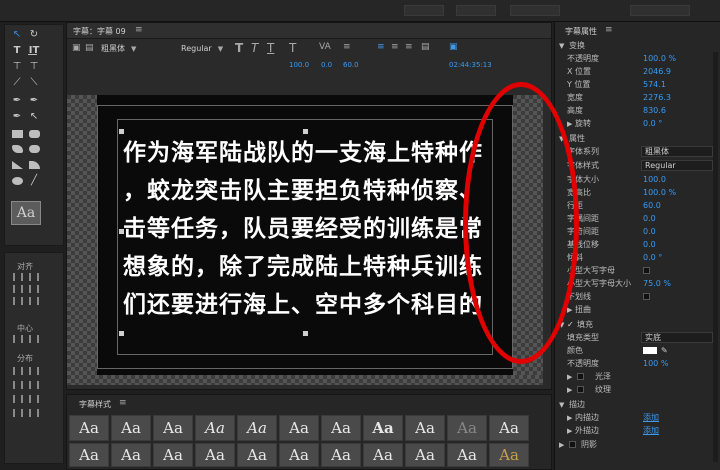 The image size is (720, 470). Describe the element at coordinates (34, 67) in the screenshot. I see `vertical-area-type-icon: ⊤` at that location.